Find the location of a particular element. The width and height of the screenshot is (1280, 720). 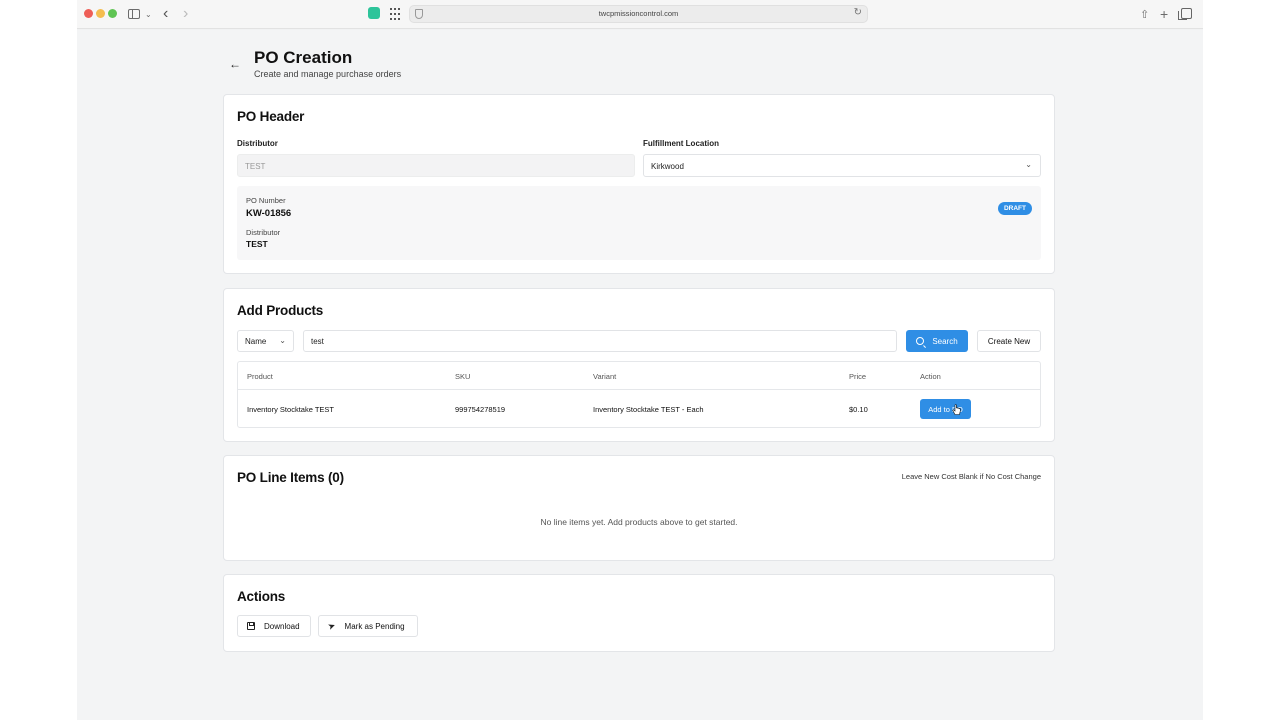

page-subtitle: Create and manage purchase orders is located at coordinates (328, 74).